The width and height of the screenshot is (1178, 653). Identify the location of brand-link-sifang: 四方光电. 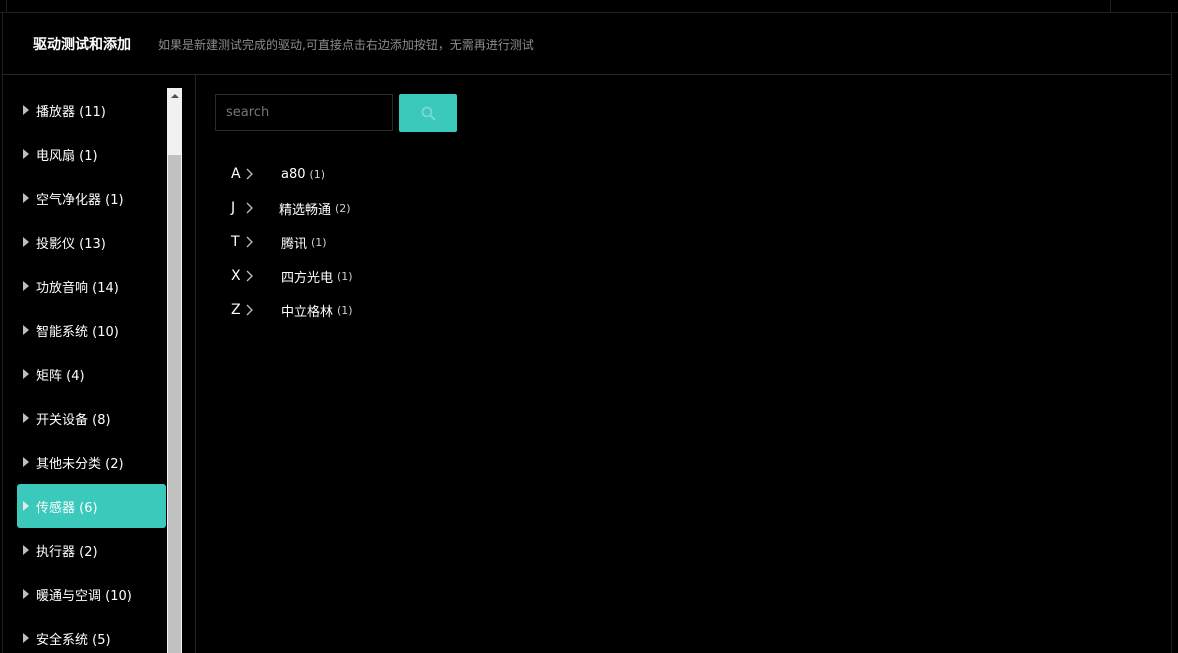
(307, 276).